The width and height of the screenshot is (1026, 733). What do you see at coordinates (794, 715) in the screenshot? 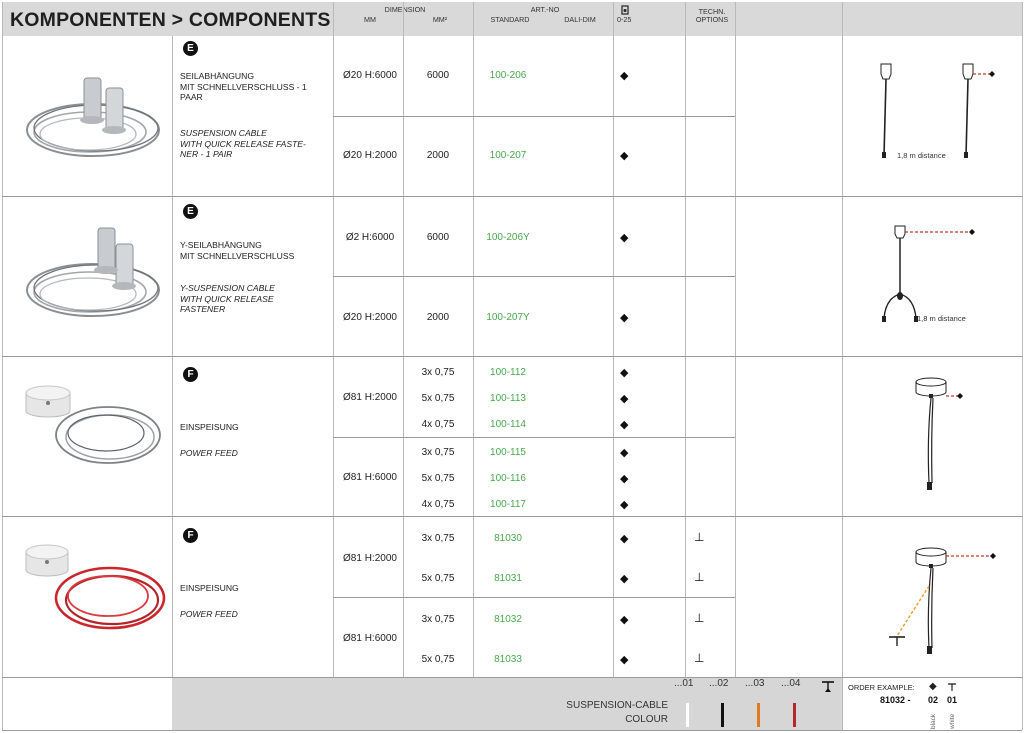
I see `colour-swatch-red` at bounding box center [794, 715].